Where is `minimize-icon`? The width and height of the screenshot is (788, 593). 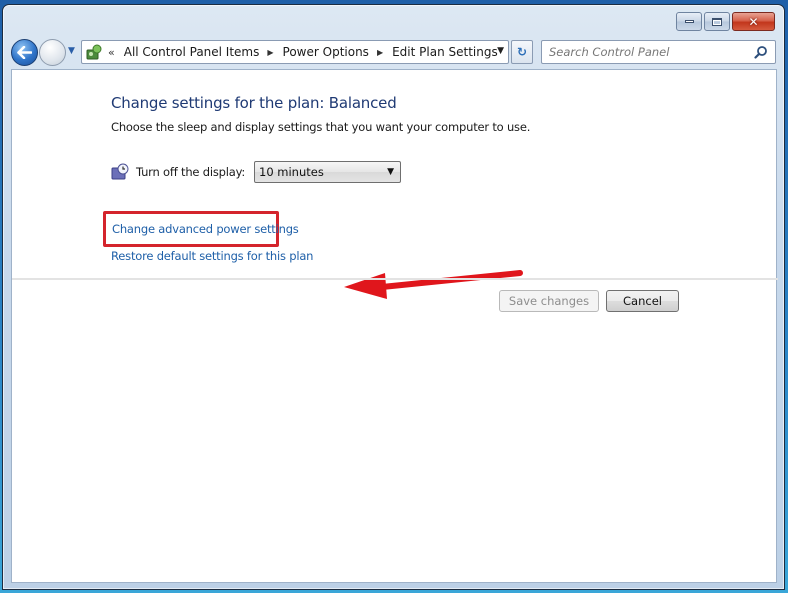 minimize-icon is located at coordinates (689, 21).